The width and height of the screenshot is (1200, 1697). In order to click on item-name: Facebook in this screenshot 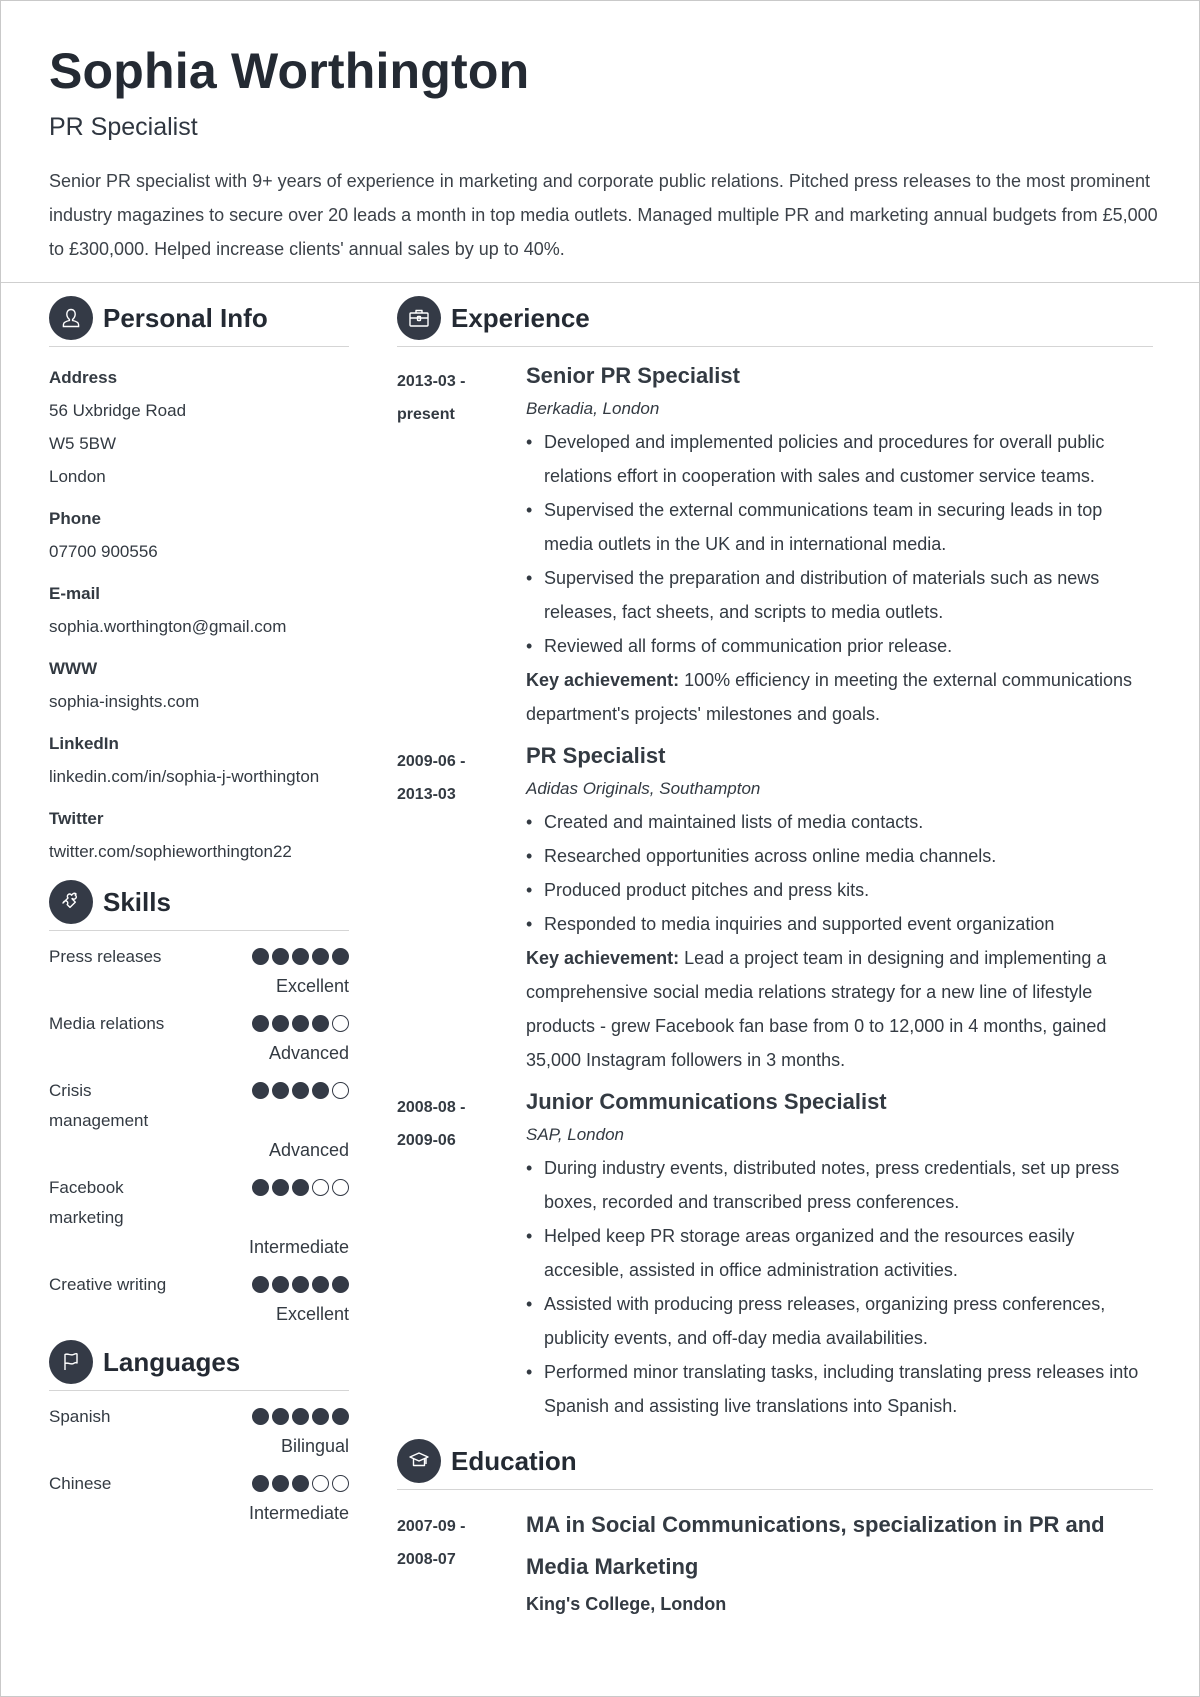, I will do `click(86, 1187)`.